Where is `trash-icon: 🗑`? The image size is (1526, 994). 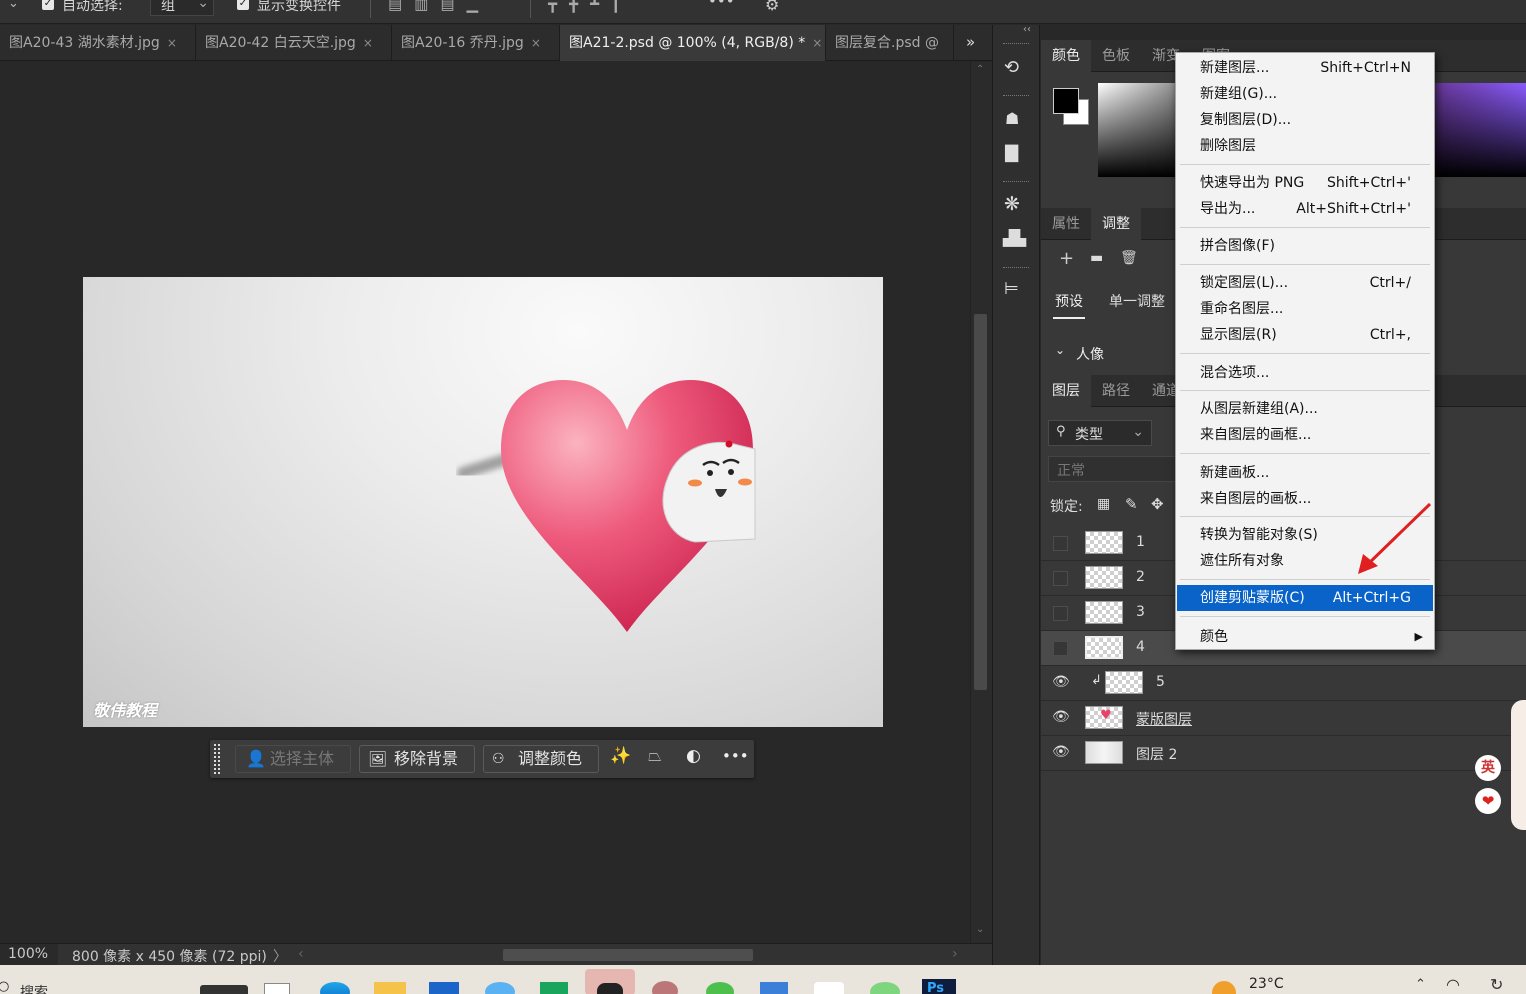
trash-icon: 🗑 is located at coordinates (1129, 258).